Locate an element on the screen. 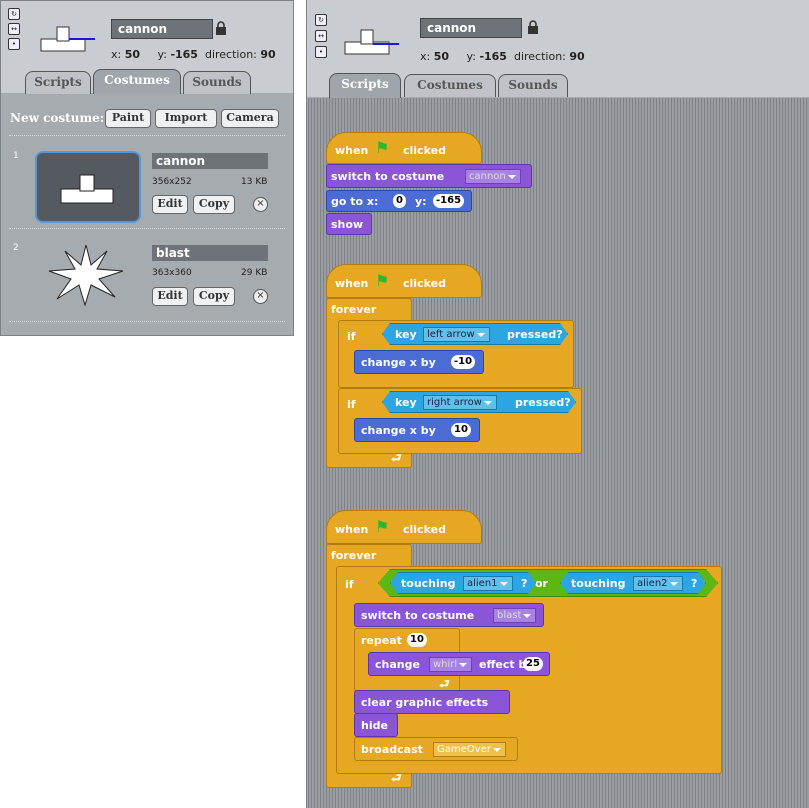 This screenshot has width=809, height=808. camera-button: Camera is located at coordinates (250, 118).